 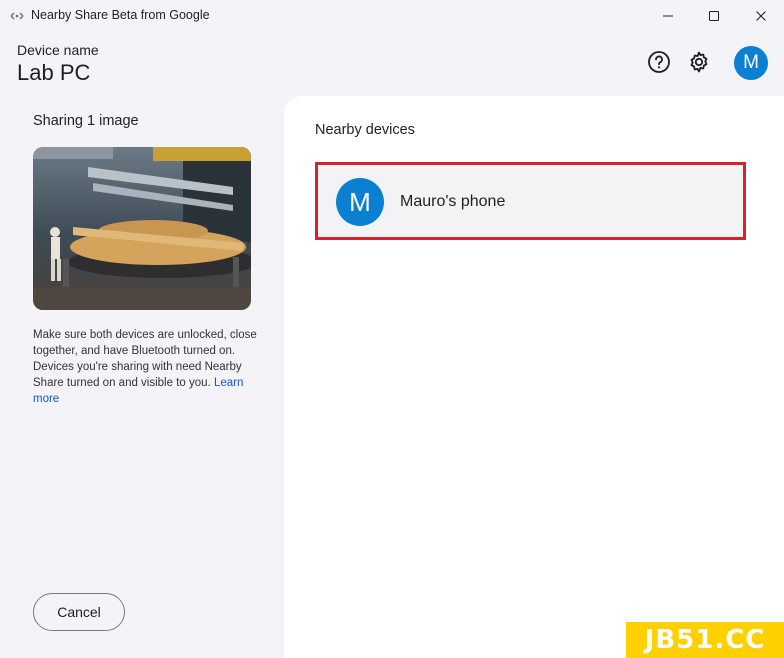 I want to click on device-name: Mauro's phone, so click(x=453, y=201).